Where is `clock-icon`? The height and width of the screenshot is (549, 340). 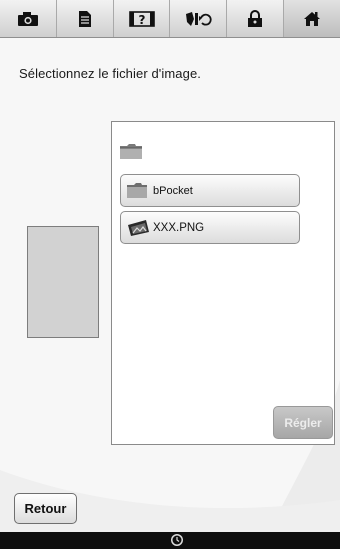 clock-icon is located at coordinates (177, 540).